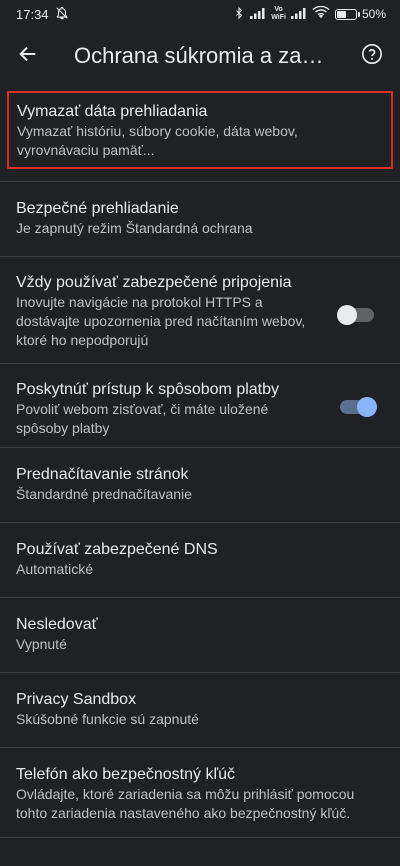 Image resolution: width=400 pixels, height=866 pixels. I want to click on status-bar-right: Vo WiFi 50%, so click(309, 14).